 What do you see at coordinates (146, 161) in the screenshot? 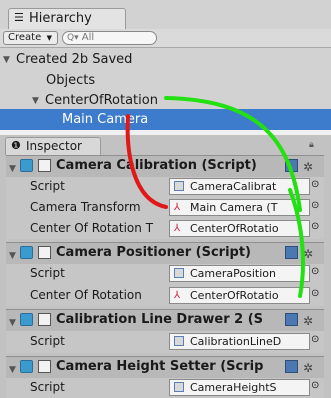
I see `red-annotation-arrow` at bounding box center [146, 161].